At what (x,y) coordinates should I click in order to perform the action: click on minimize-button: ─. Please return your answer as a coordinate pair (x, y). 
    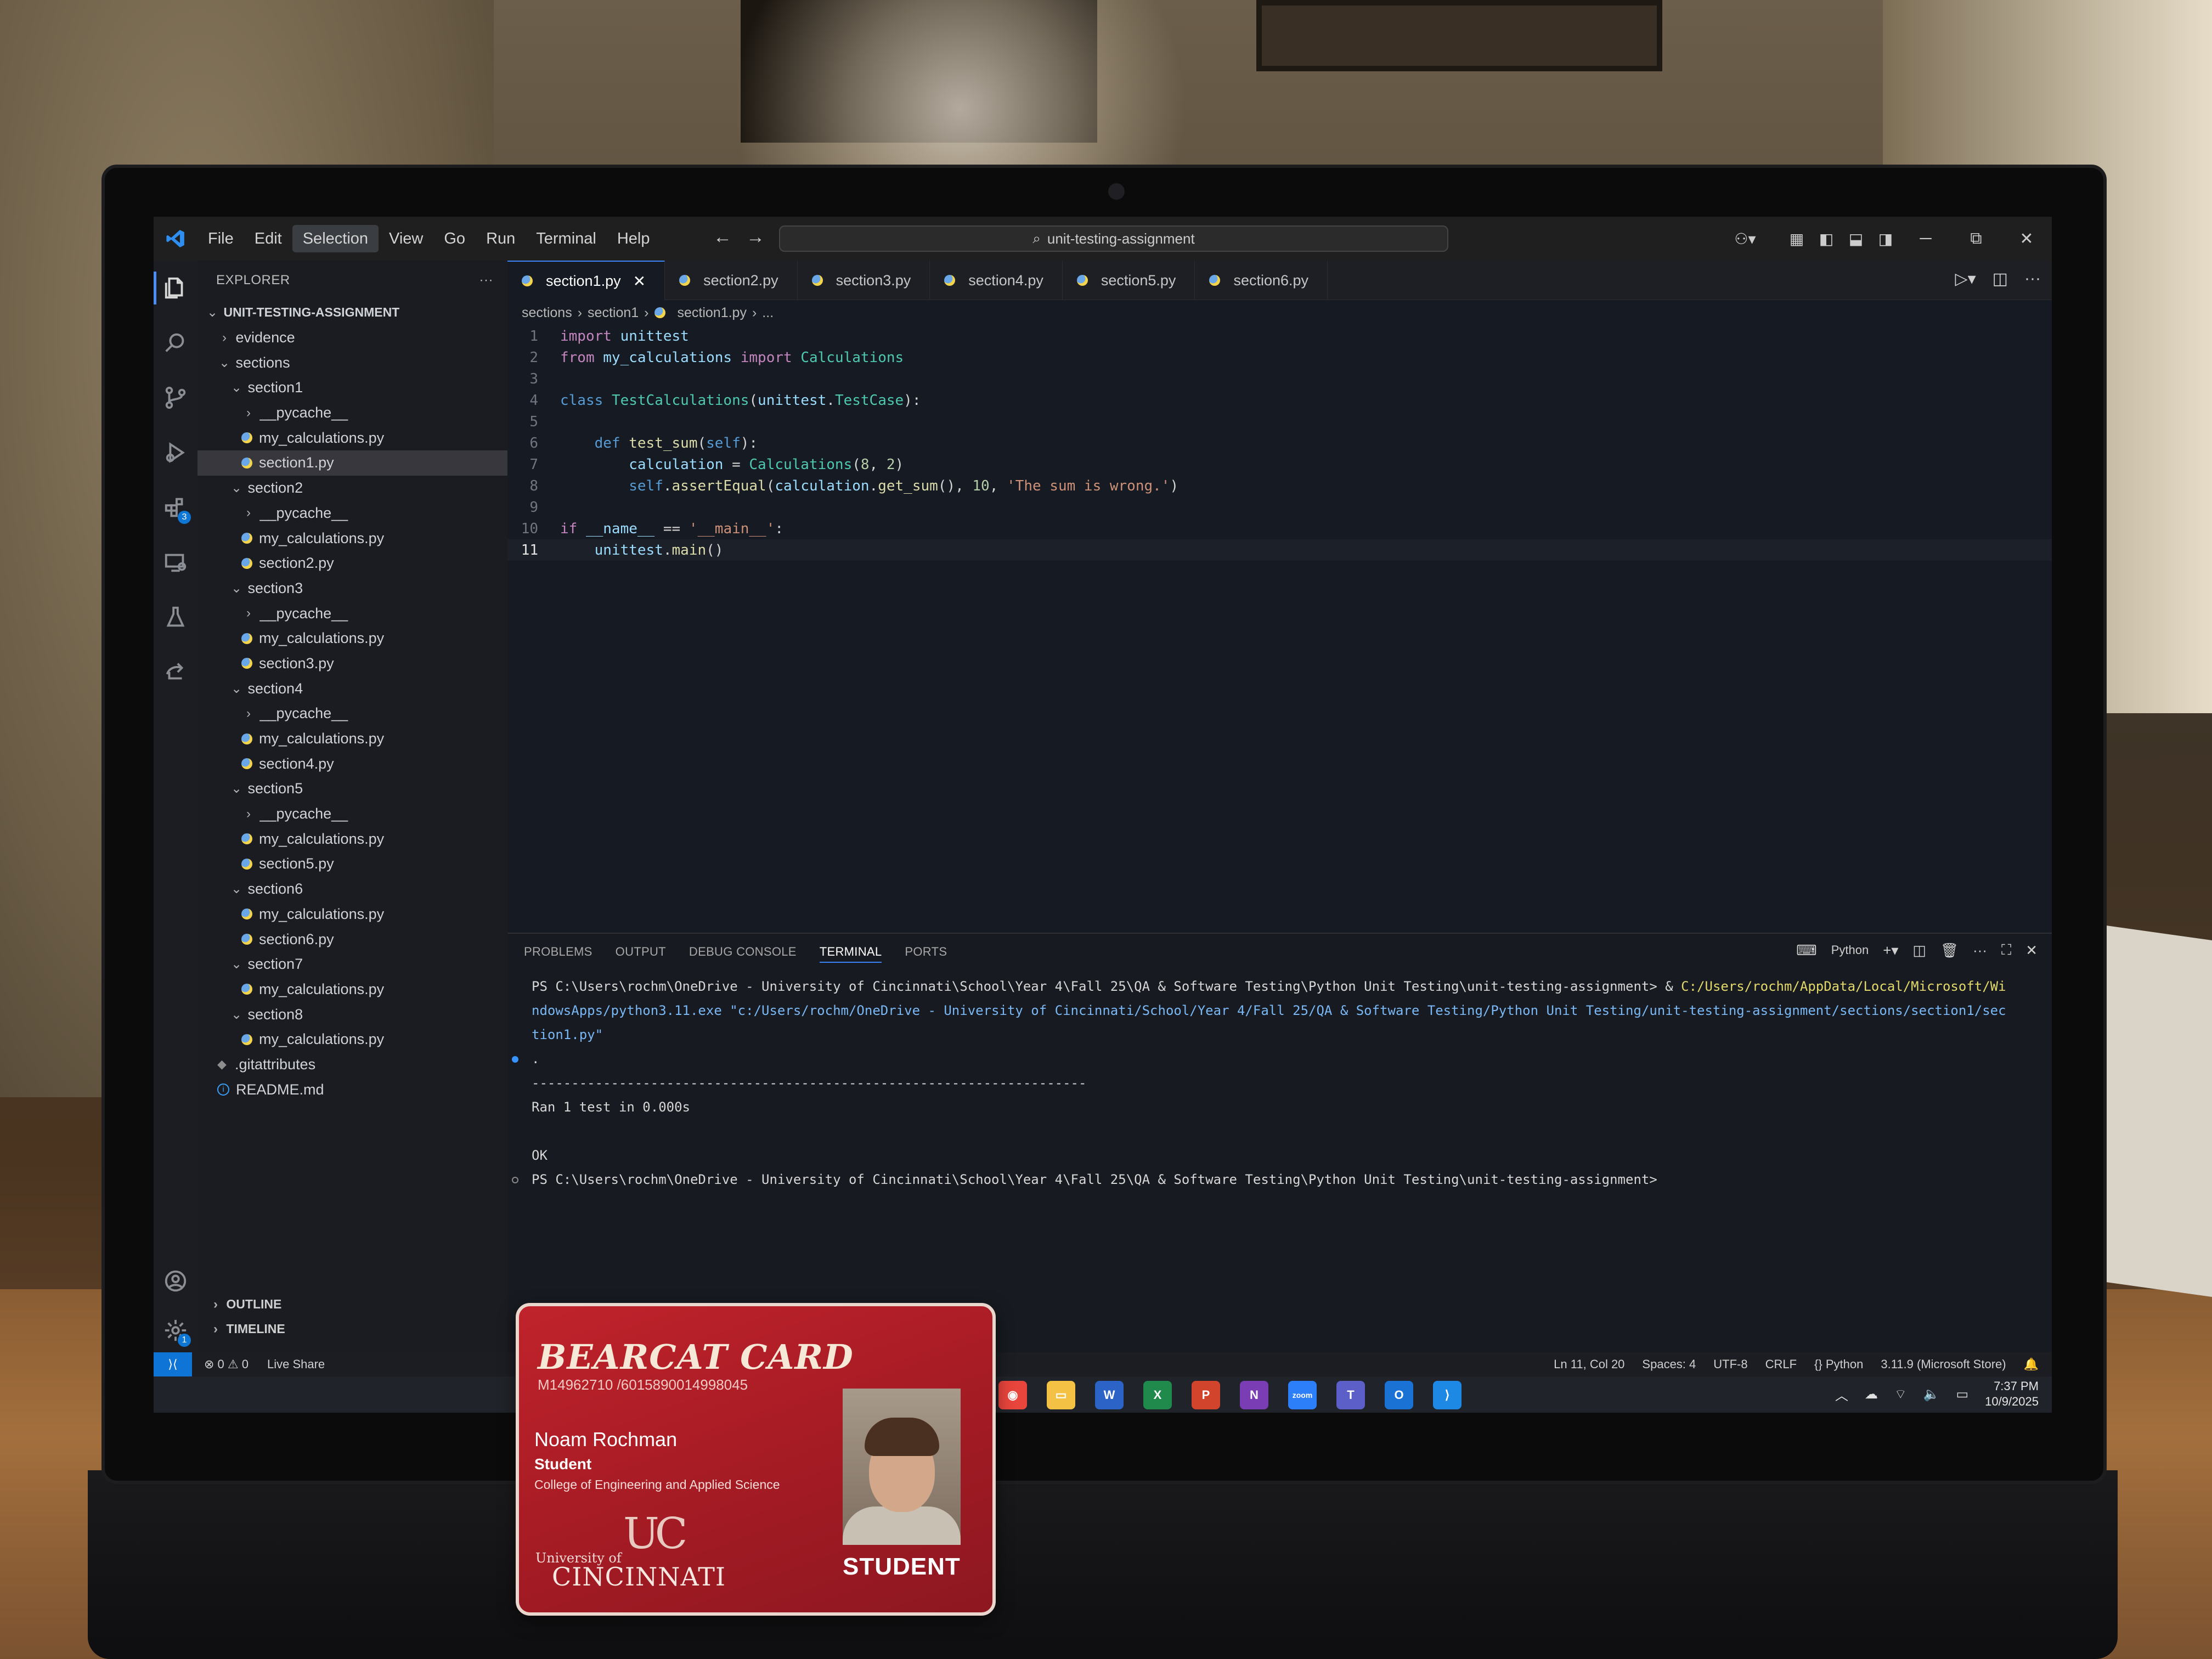
    Looking at the image, I should click on (1926, 238).